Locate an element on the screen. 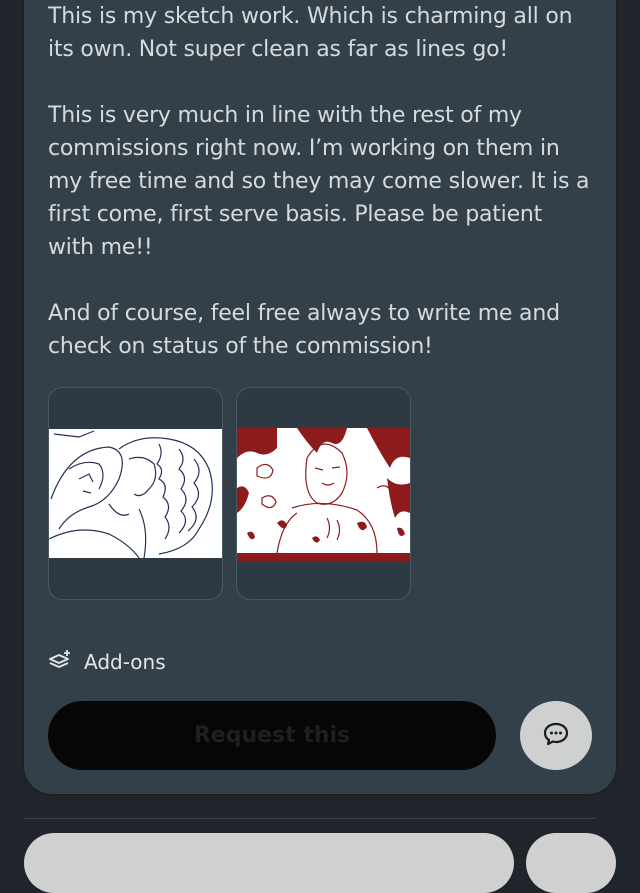 The width and height of the screenshot is (640, 893). addons-label: Add-ons is located at coordinates (125, 661).